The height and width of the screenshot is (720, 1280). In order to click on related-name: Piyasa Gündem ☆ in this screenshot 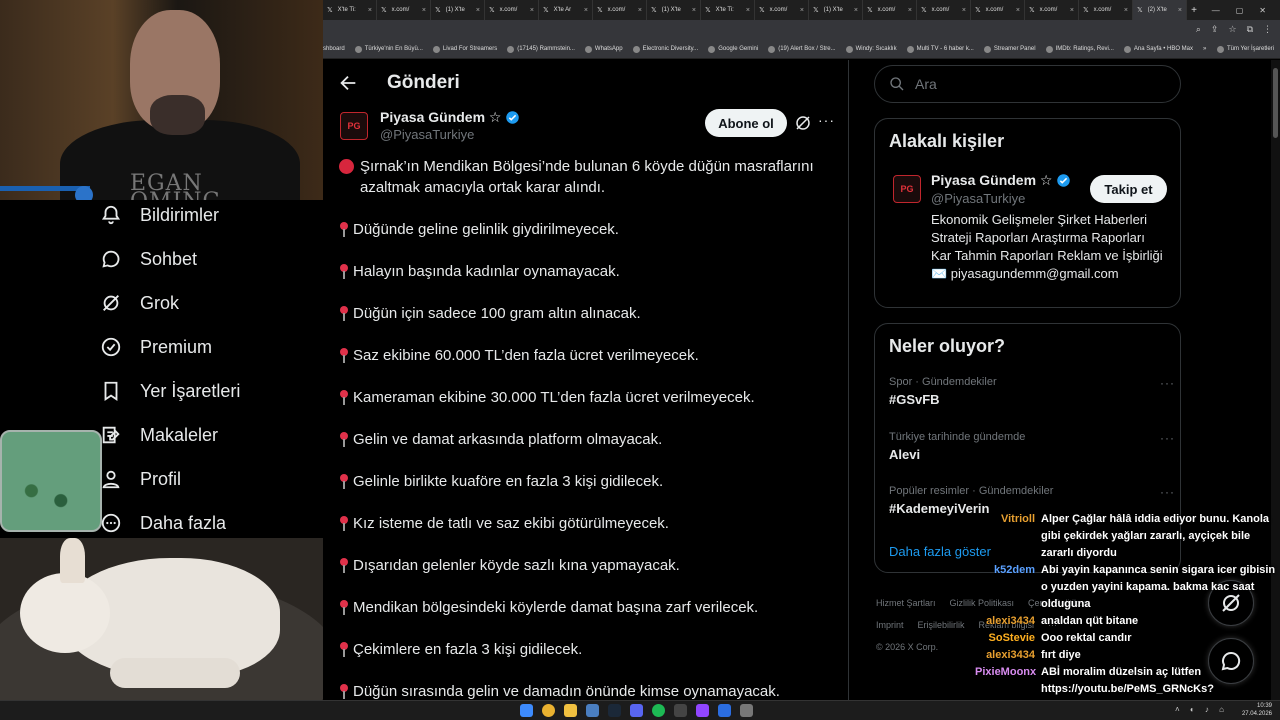, I will do `click(1001, 180)`.